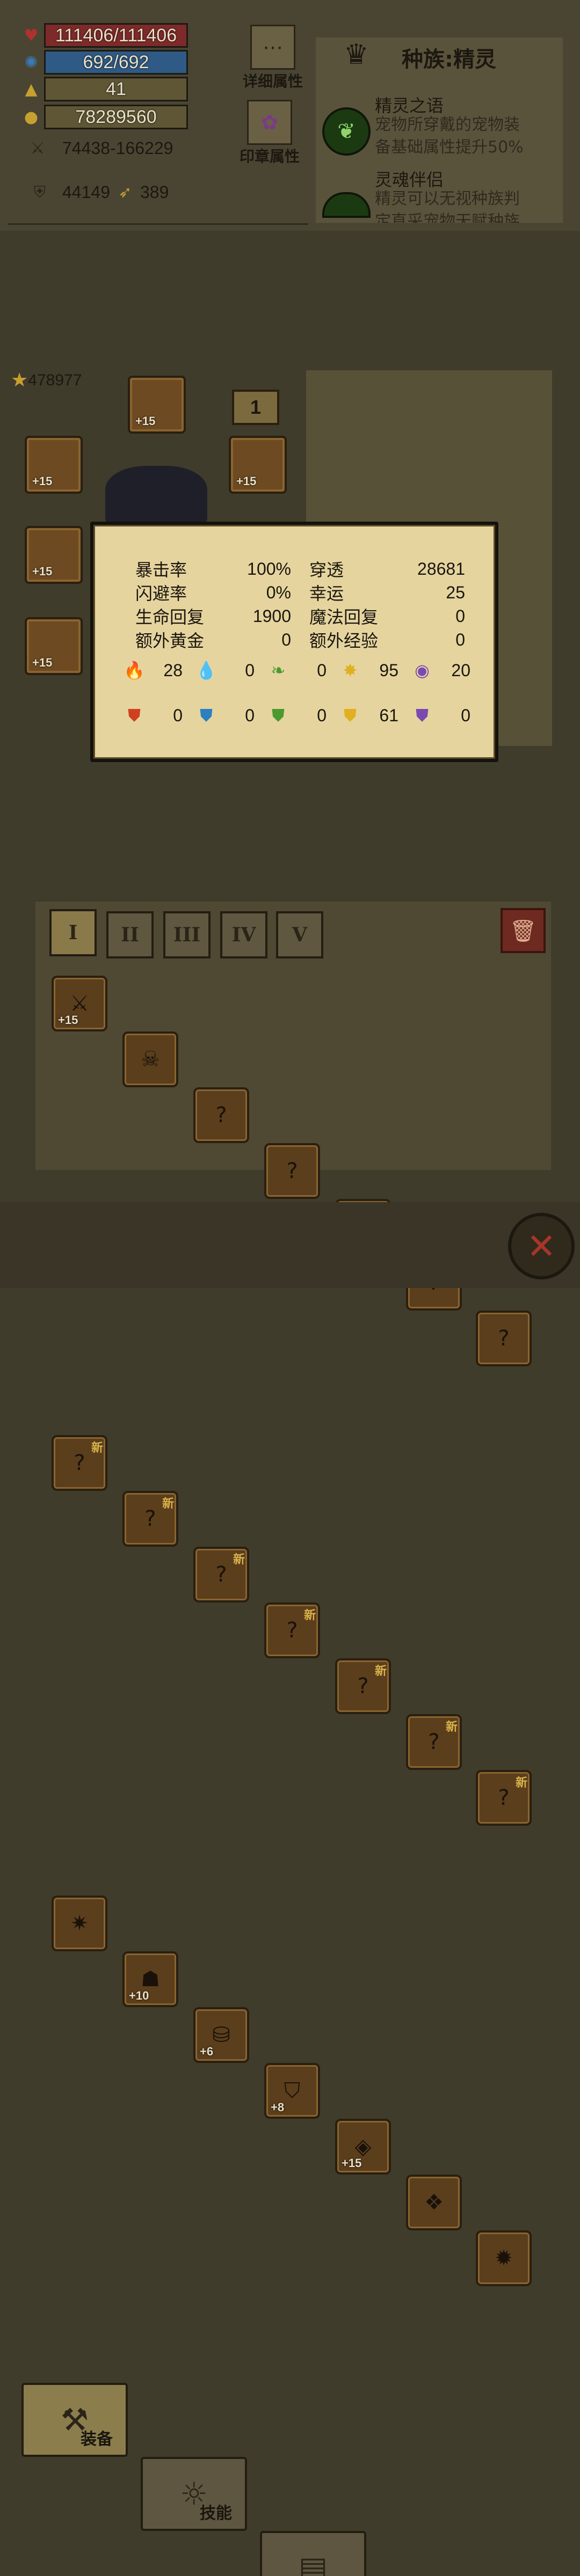 This screenshot has height=2576, width=580. Describe the element at coordinates (313, 2563) in the screenshot. I see `journal-icon: ▤` at that location.